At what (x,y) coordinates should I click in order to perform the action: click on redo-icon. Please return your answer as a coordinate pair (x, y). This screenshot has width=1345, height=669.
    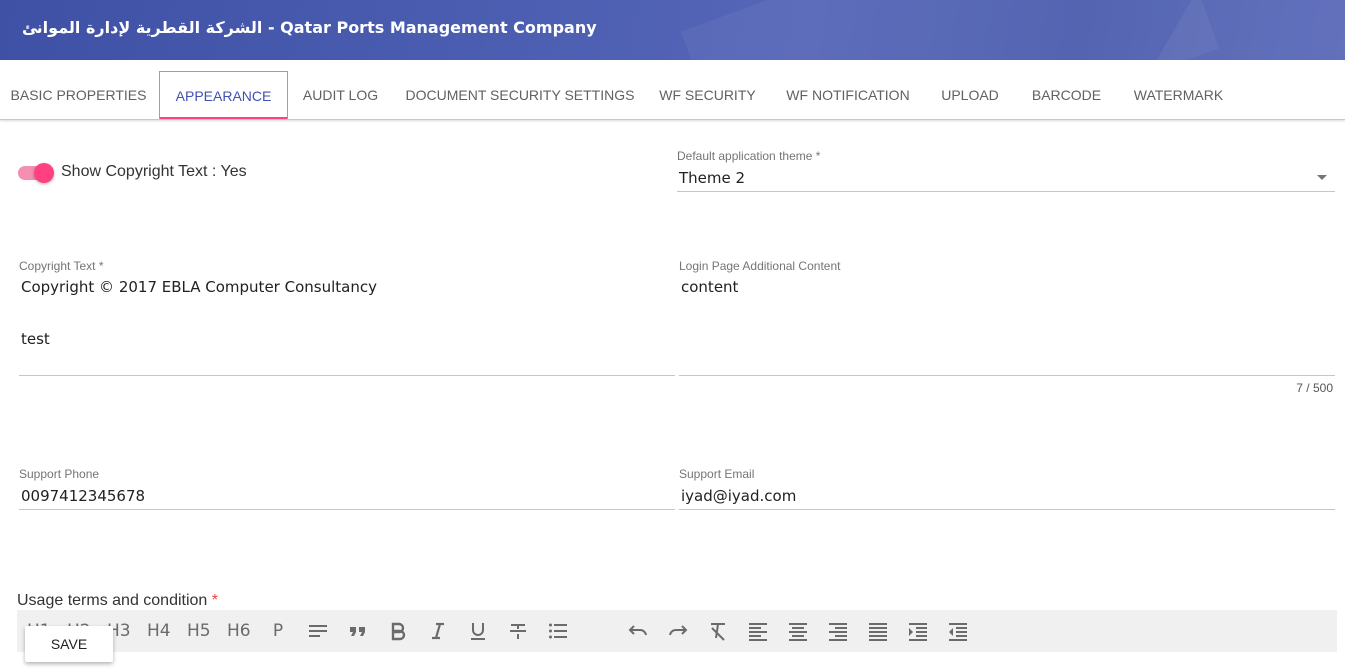
    Looking at the image, I should click on (678, 631).